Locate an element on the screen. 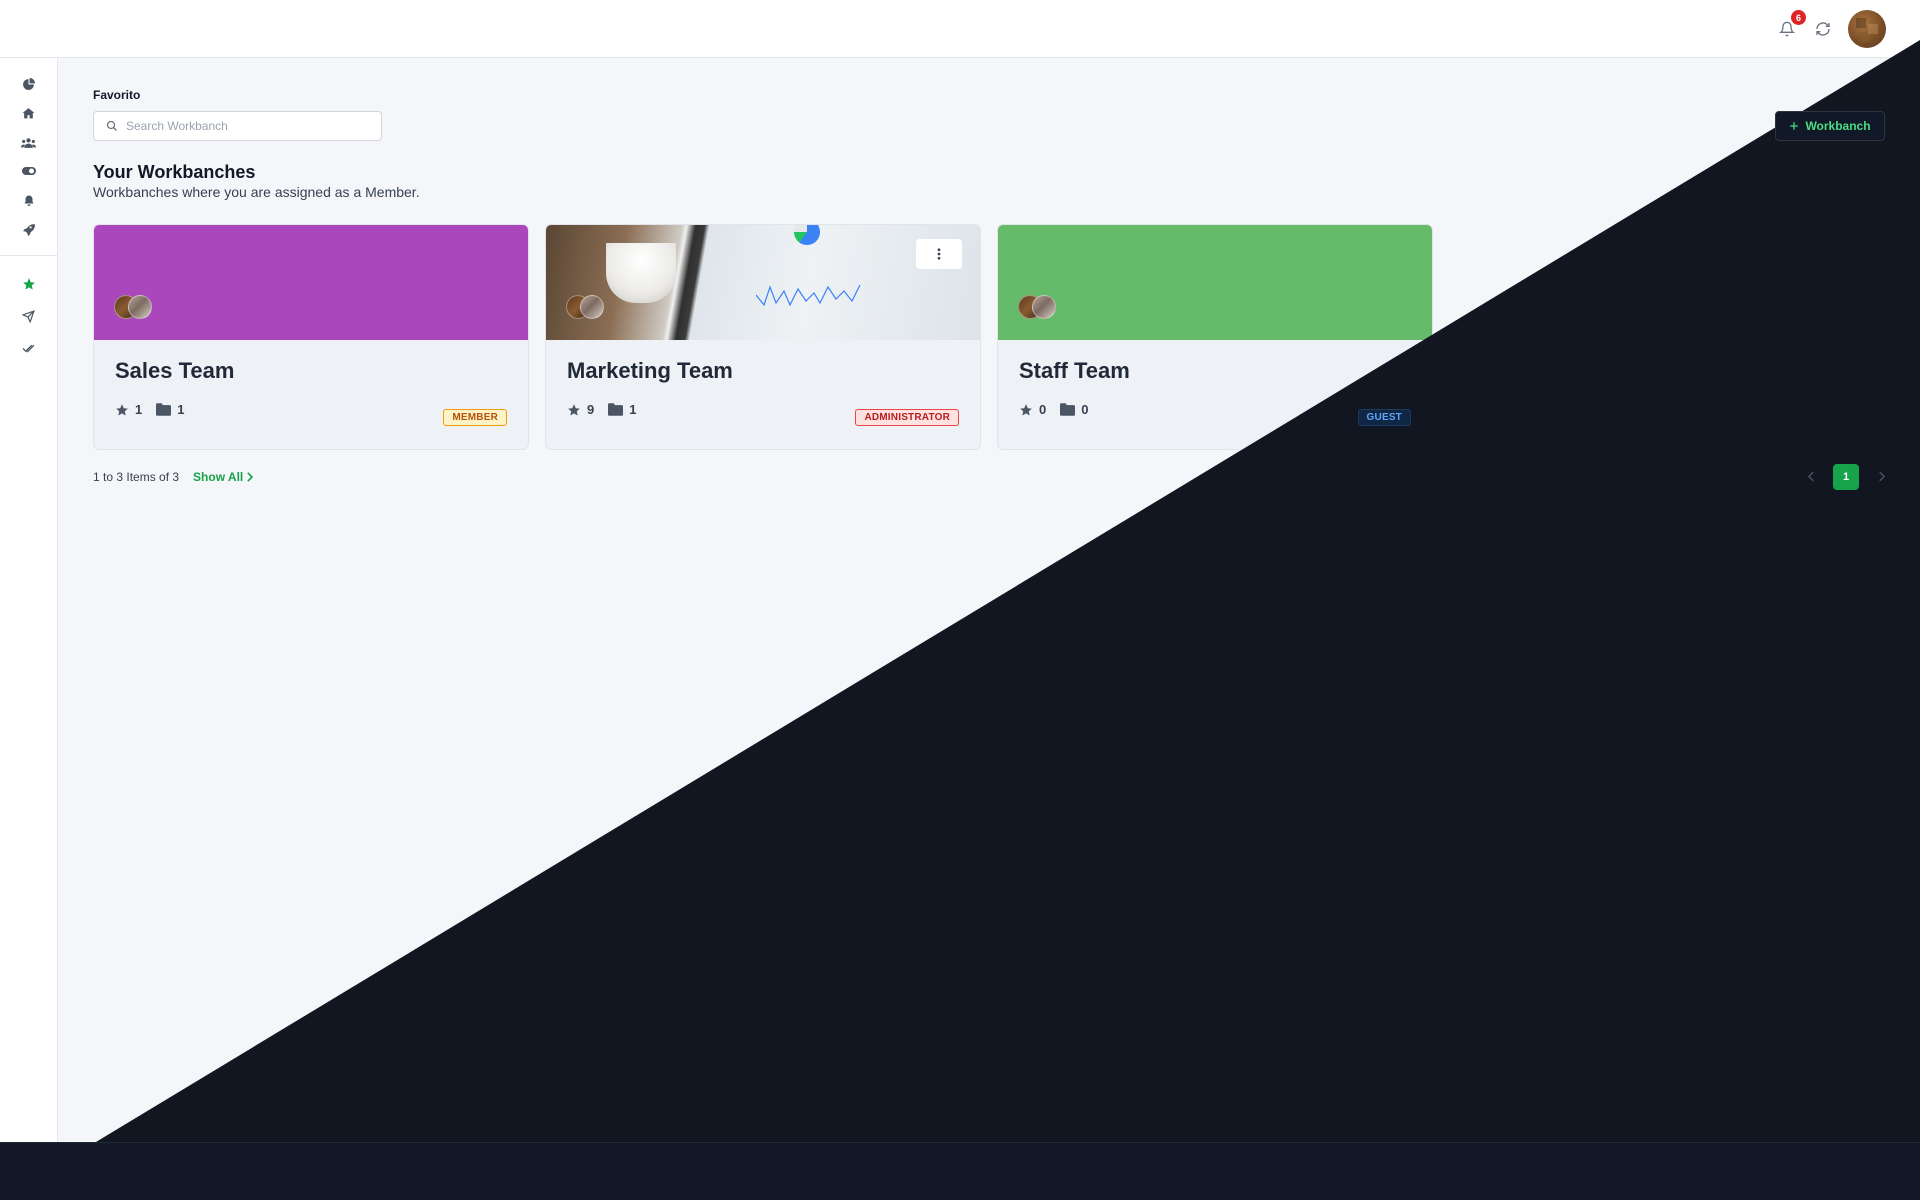  sidebar-item-home is located at coordinates (29, 113).